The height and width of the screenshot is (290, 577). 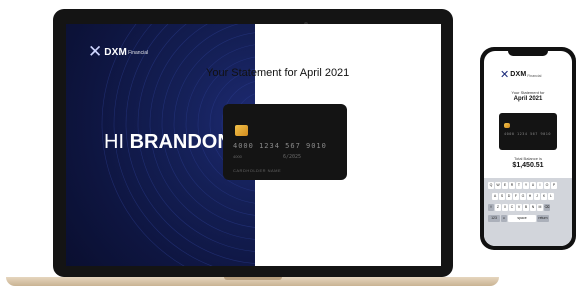 I want to click on keyboard-row-1: Q W E R T Y U I O P, so click(x=523, y=185).